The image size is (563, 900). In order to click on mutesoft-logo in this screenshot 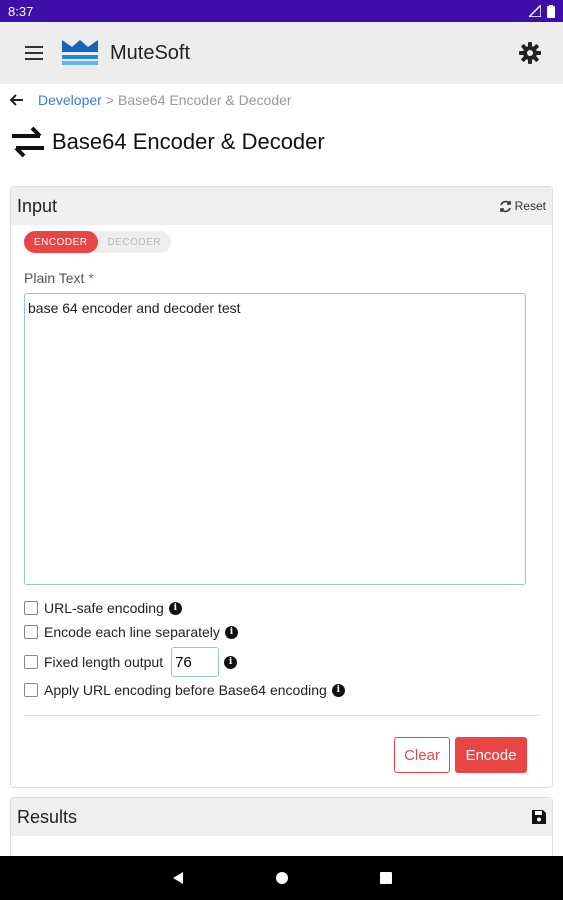, I will do `click(80, 52)`.